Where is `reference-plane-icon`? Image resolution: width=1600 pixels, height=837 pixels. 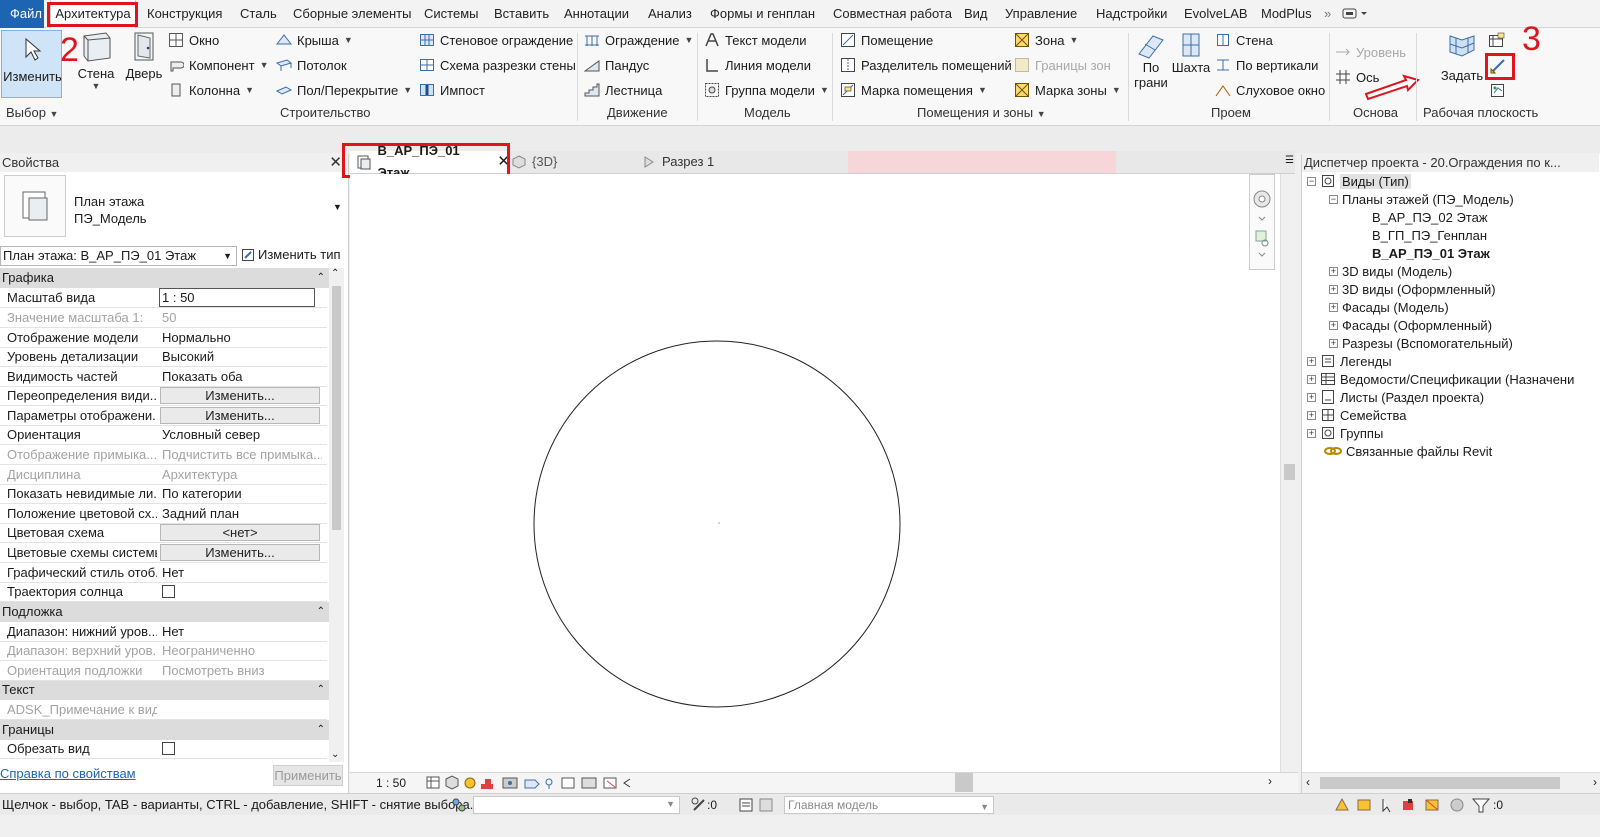 reference-plane-icon is located at coordinates (1498, 66).